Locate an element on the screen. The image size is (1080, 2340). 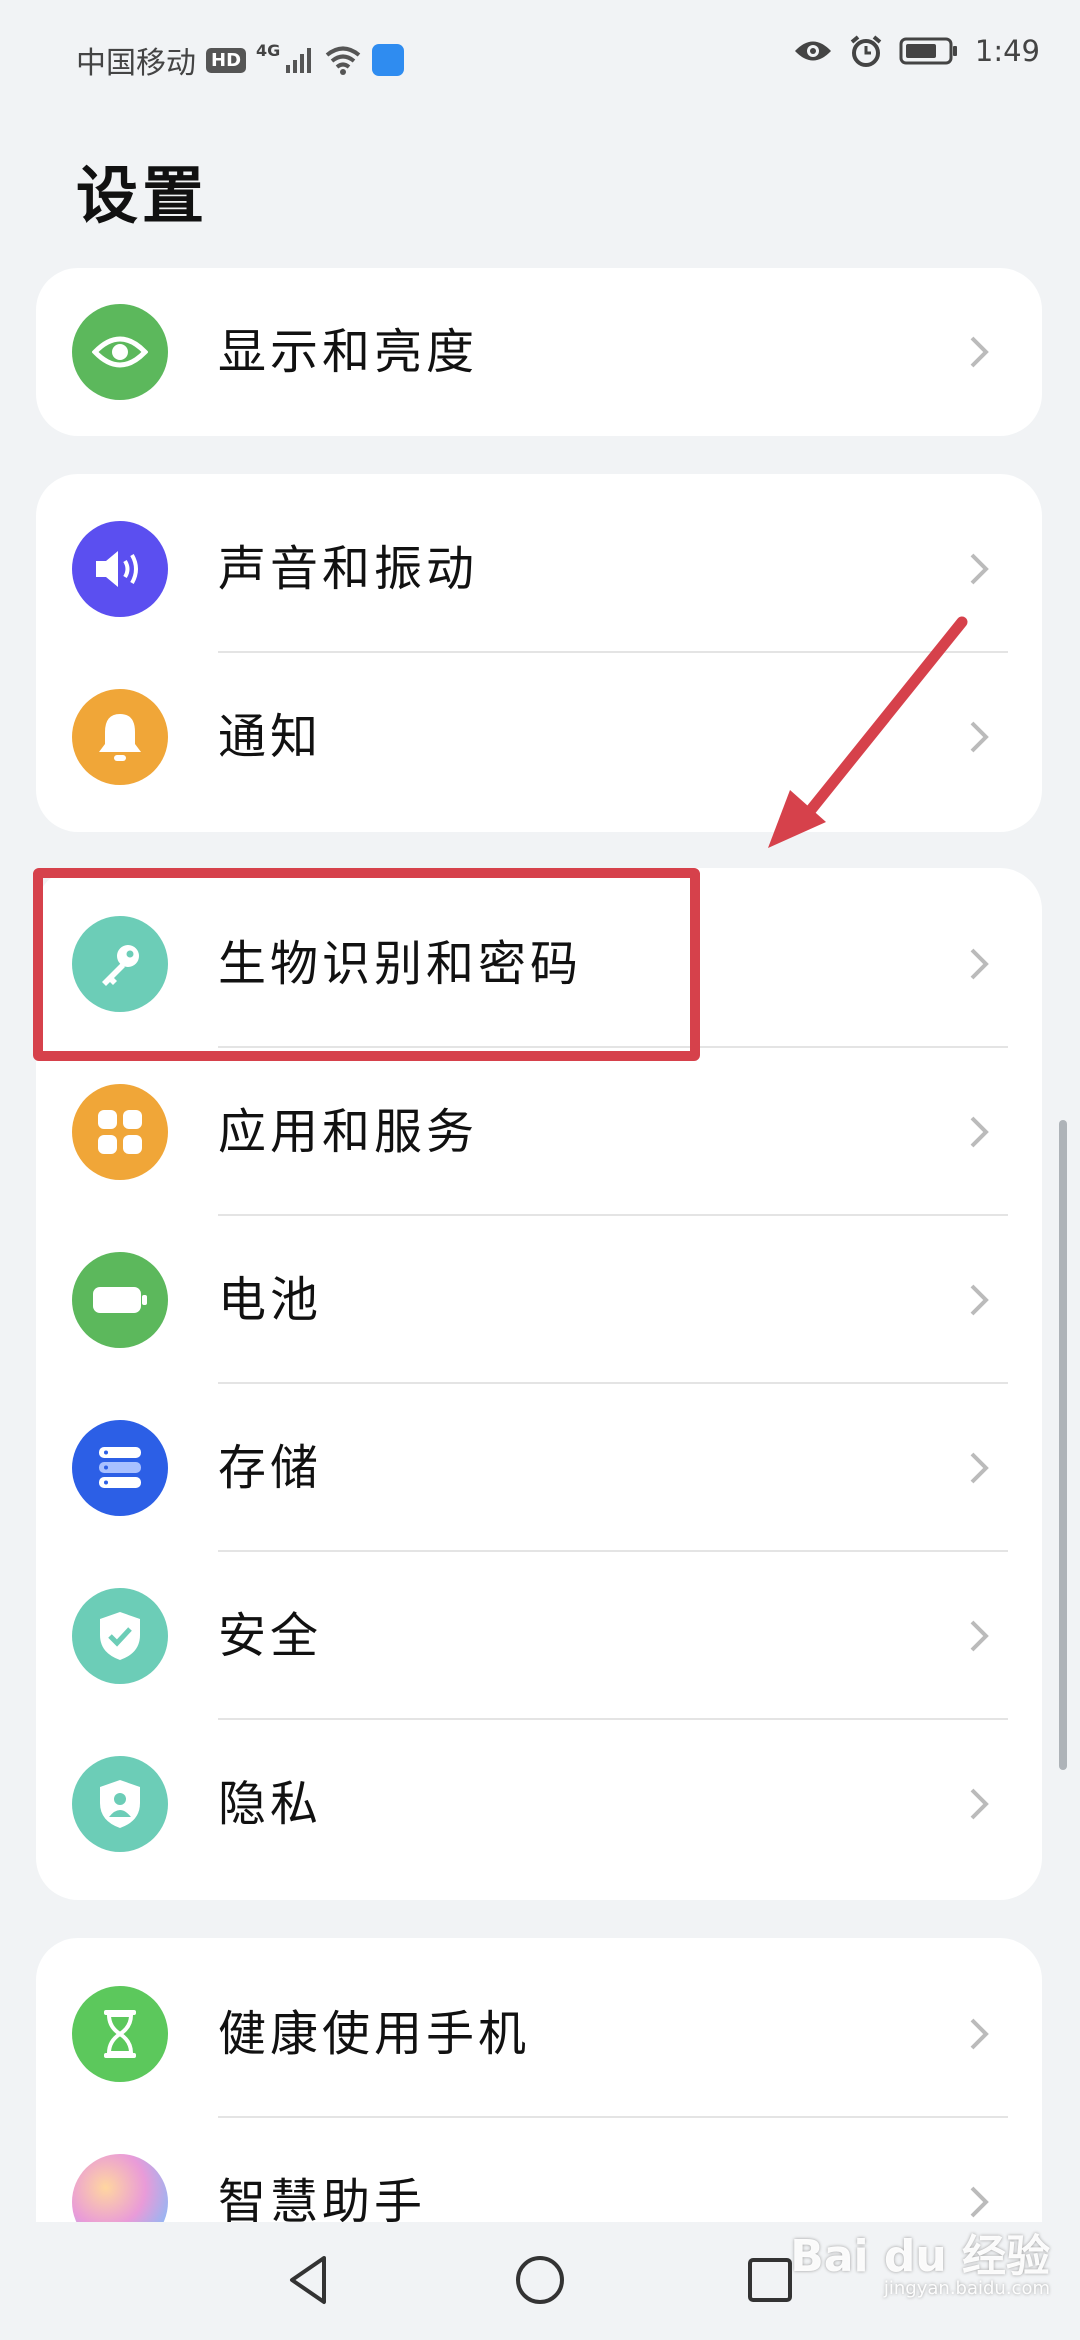
settings-item-digital-balance: 健康使用手机 is located at coordinates (539, 2034).